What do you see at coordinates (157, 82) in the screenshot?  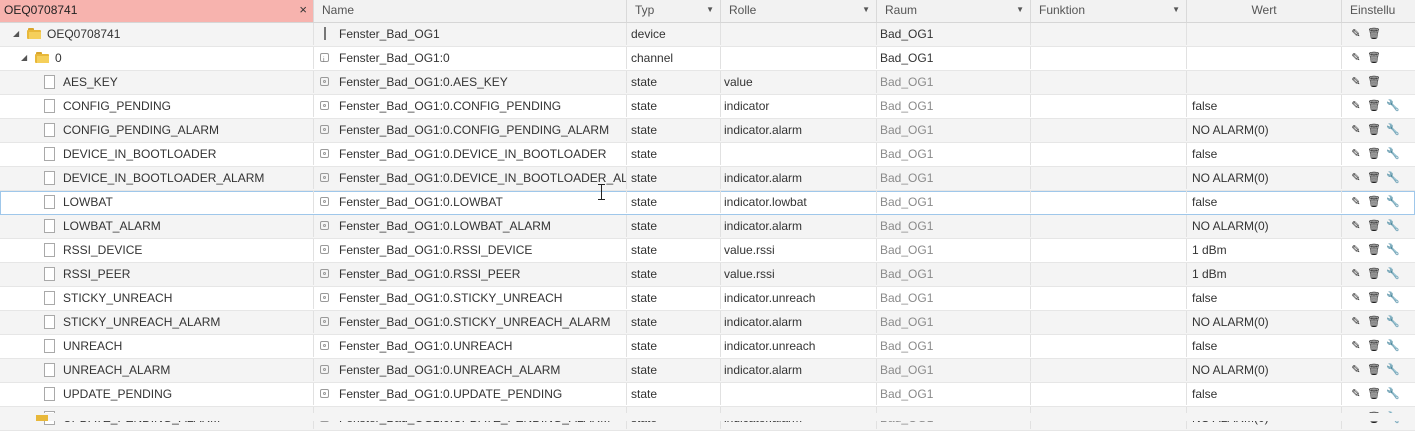 I see `tree-cell: AES_KEY` at bounding box center [157, 82].